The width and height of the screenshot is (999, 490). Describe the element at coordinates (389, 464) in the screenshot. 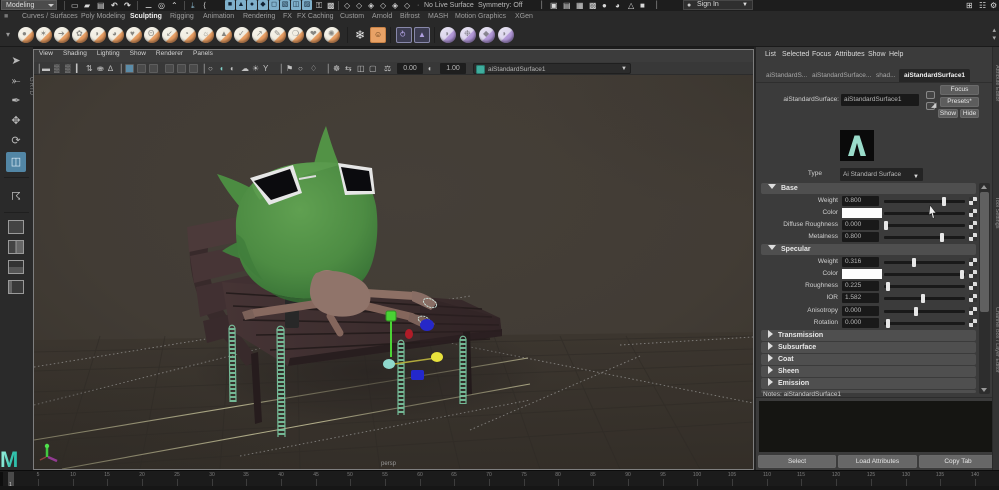

I see `svg-text: persp` at that location.